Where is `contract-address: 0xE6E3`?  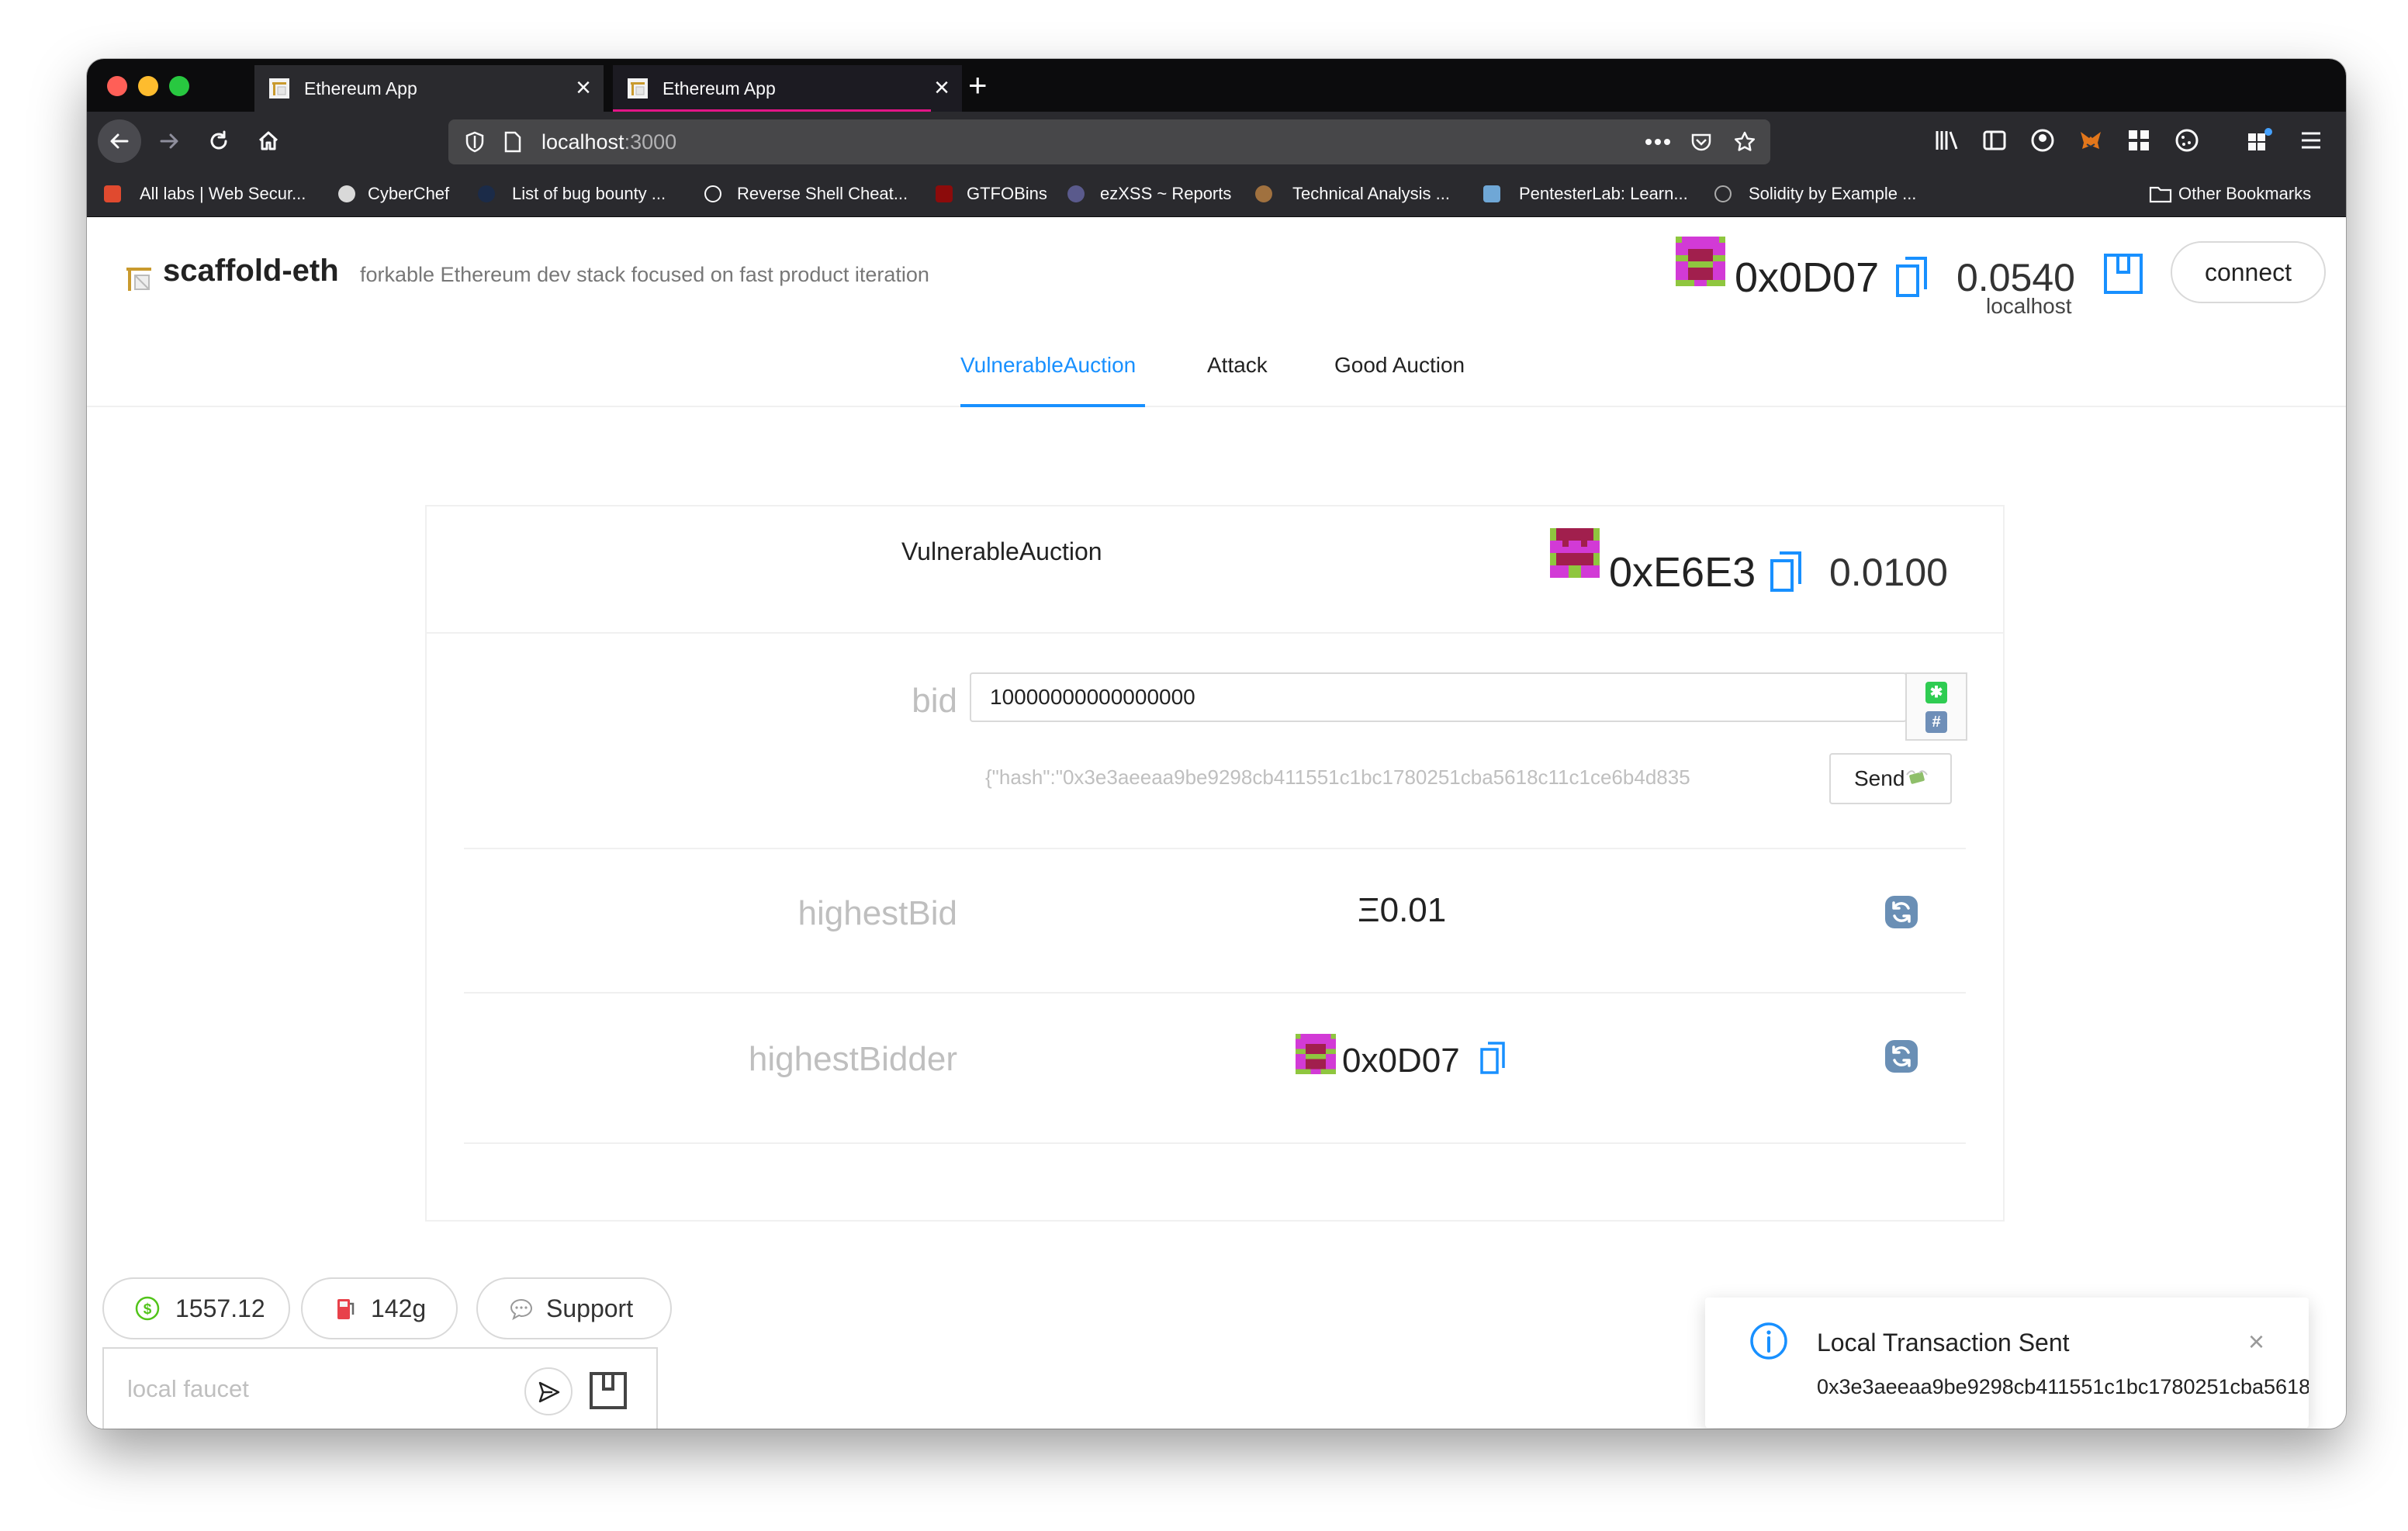 contract-address: 0xE6E3 is located at coordinates (1682, 572).